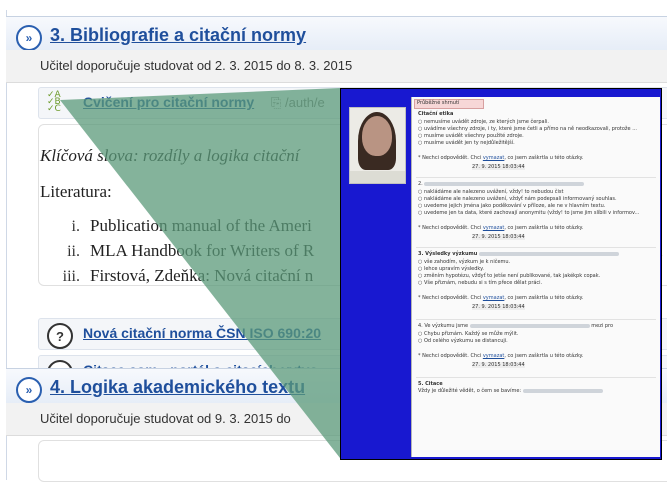  I want to click on literature-label: Literatura:, so click(76, 191).